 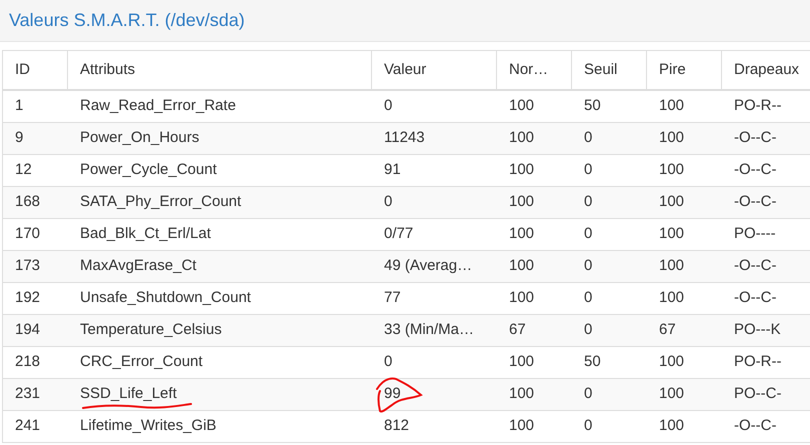 What do you see at coordinates (141, 362) in the screenshot?
I see `table-cell-text: CRC_Error_Count` at bounding box center [141, 362].